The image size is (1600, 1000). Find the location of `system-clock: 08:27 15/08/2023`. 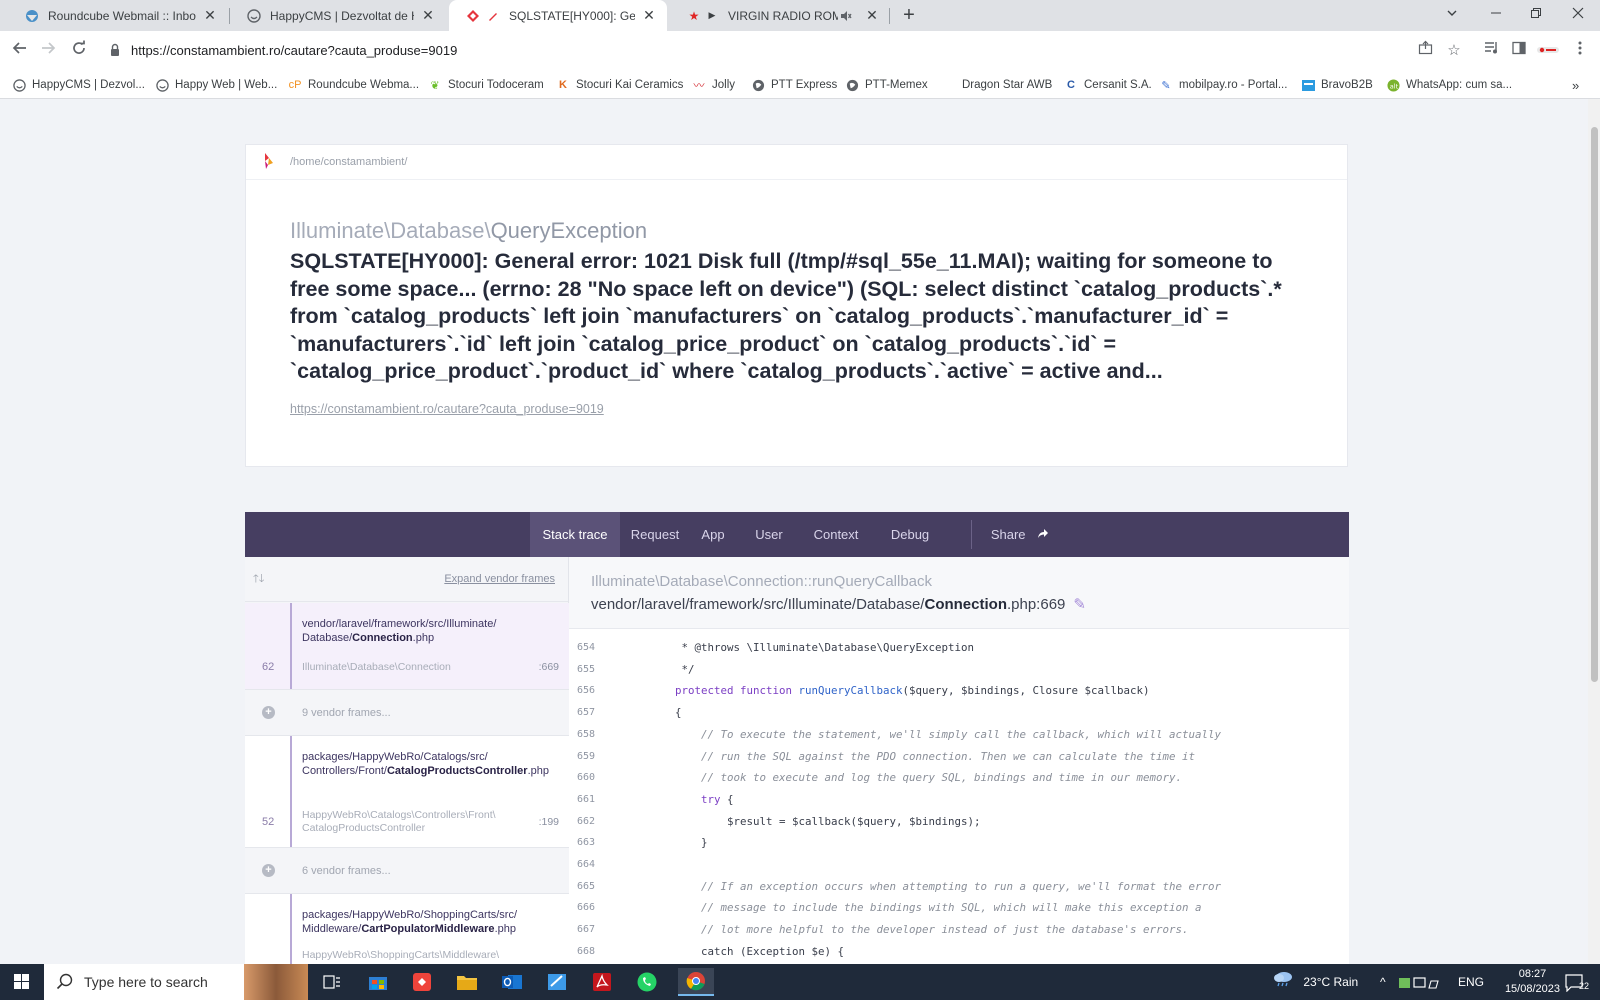

system-clock: 08:27 15/08/2023 is located at coordinates (1532, 982).